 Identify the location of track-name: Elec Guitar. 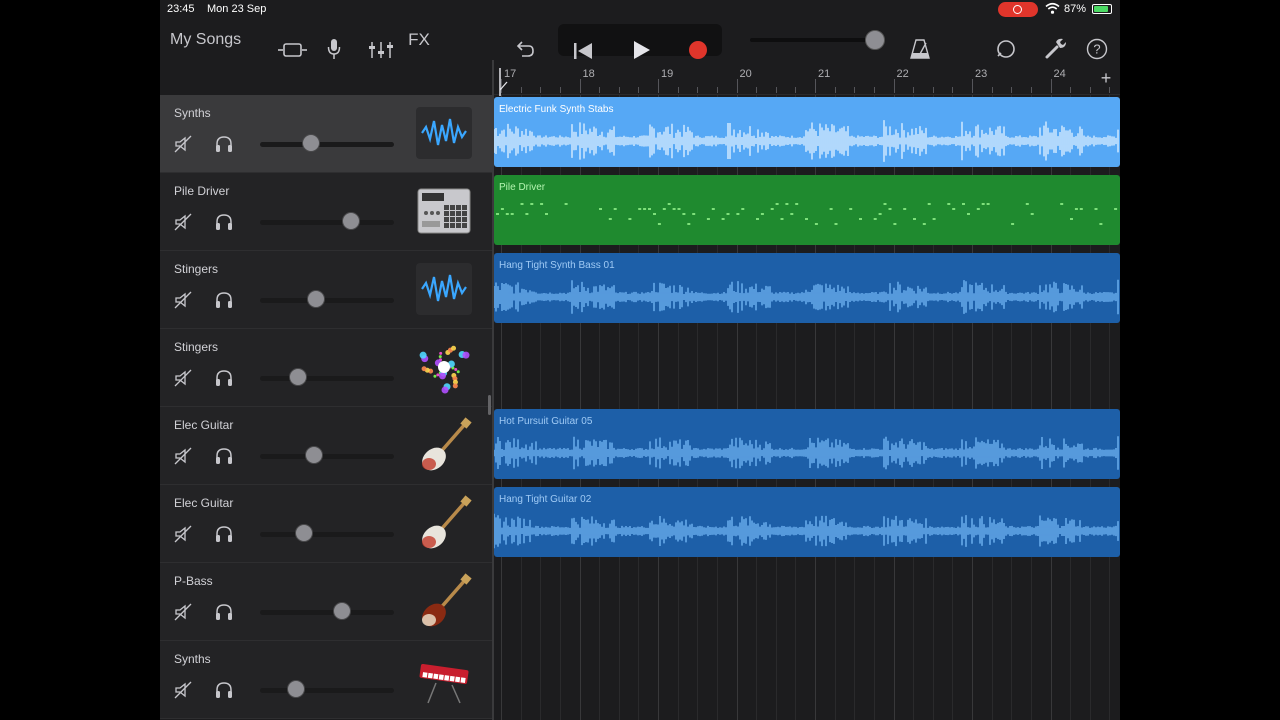
(204, 503).